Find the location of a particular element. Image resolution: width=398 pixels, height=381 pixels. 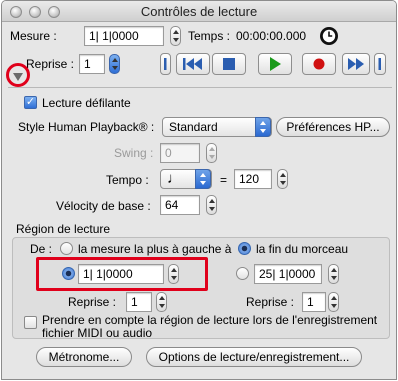

swing-label: Swing : is located at coordinates (134, 153).